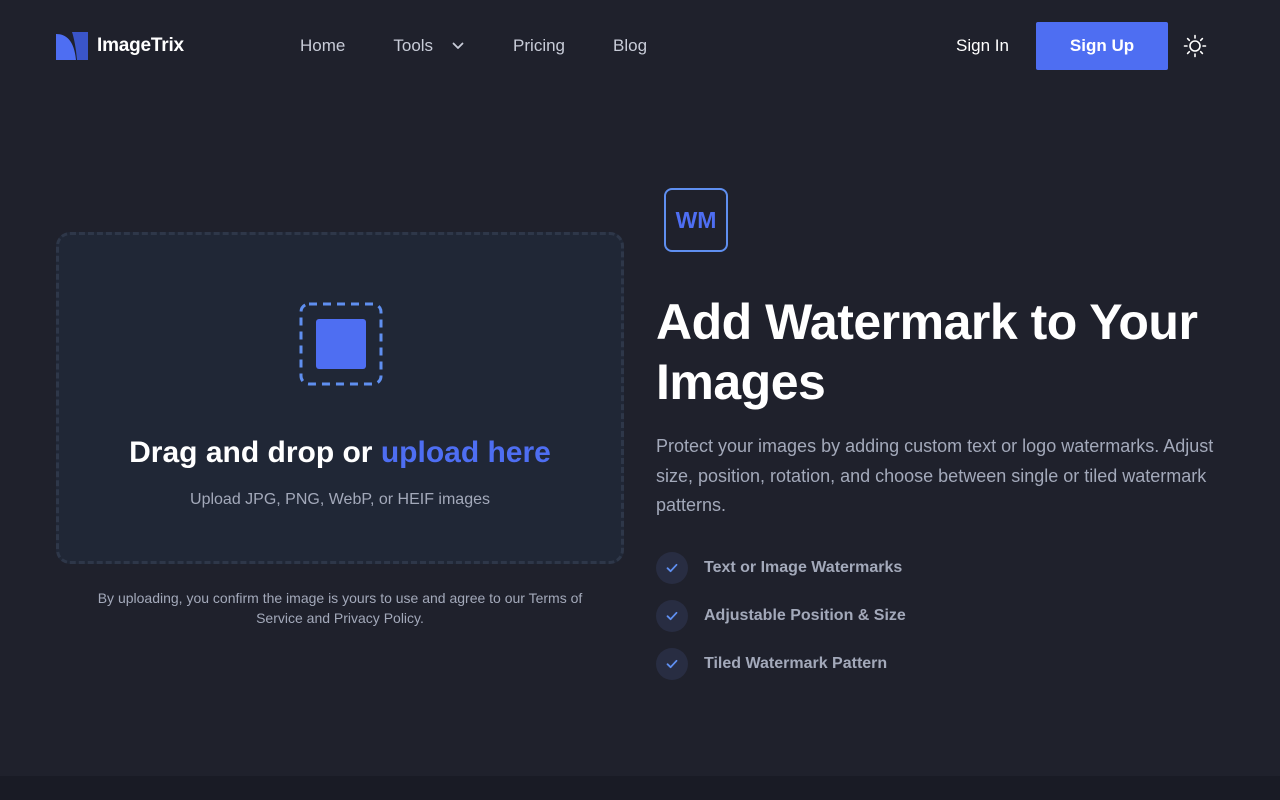 This screenshot has height=800, width=1280. What do you see at coordinates (805, 615) in the screenshot?
I see `feature-label: Adjustable Position & Size` at bounding box center [805, 615].